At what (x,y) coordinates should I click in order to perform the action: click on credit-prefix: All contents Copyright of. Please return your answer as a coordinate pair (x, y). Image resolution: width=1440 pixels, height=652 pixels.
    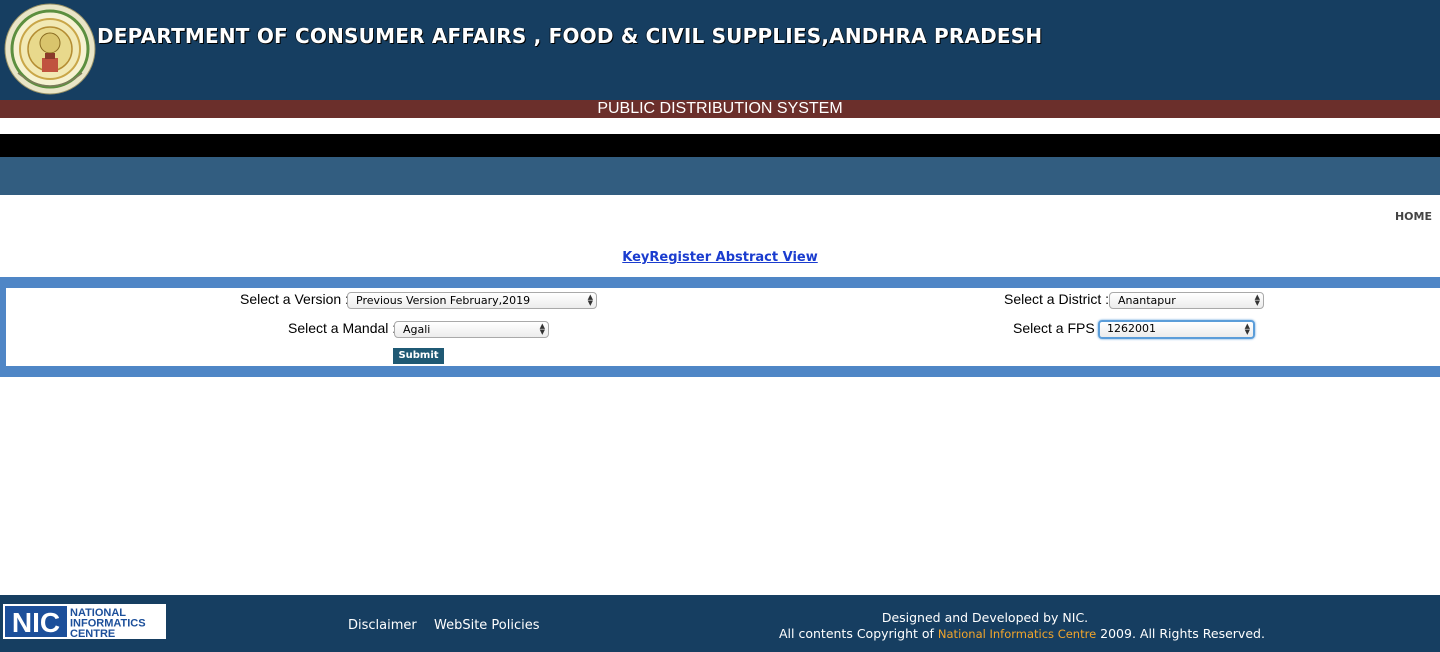
    Looking at the image, I should click on (856, 633).